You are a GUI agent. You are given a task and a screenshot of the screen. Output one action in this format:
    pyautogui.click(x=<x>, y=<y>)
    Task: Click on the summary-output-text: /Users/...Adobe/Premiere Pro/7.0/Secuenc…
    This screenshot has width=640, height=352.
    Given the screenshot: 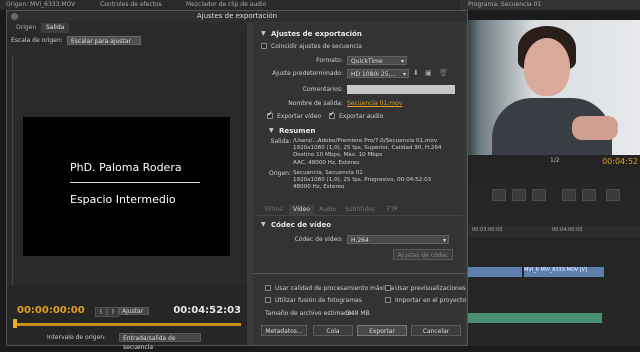 What is the action you would take?
    pyautogui.click(x=367, y=152)
    